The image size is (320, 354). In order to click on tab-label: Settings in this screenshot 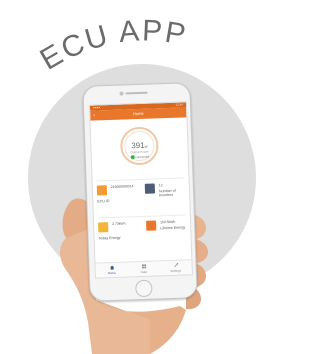, I will do `click(176, 270)`.